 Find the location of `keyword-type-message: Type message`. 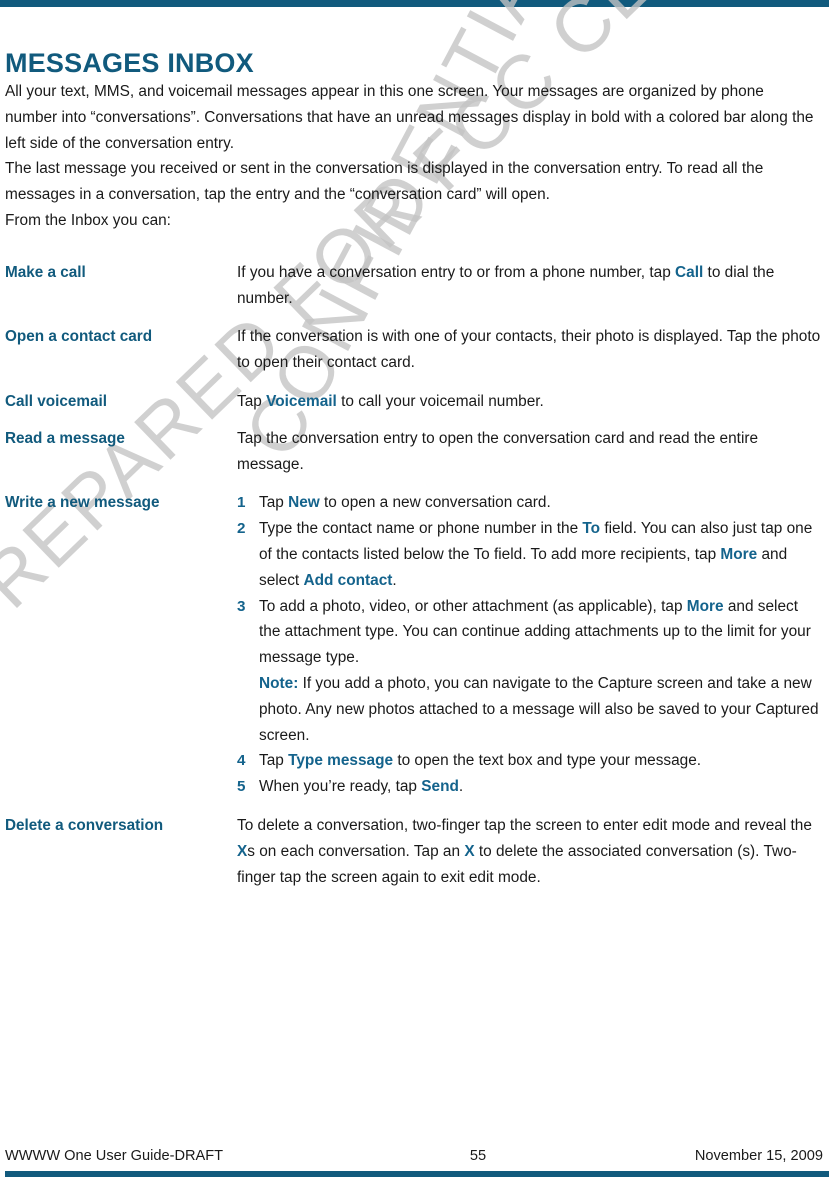

keyword-type-message: Type message is located at coordinates (341, 761).